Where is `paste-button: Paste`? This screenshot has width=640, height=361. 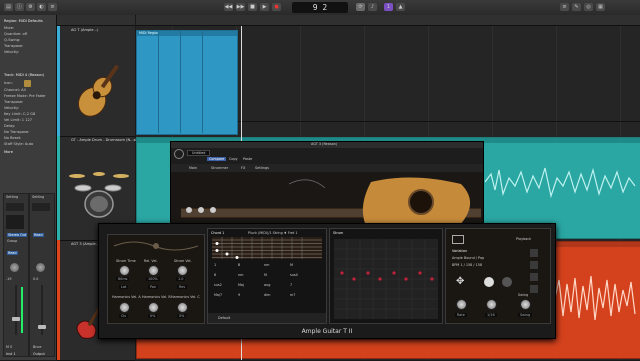
paste-button: Paste is located at coordinates (247, 159).